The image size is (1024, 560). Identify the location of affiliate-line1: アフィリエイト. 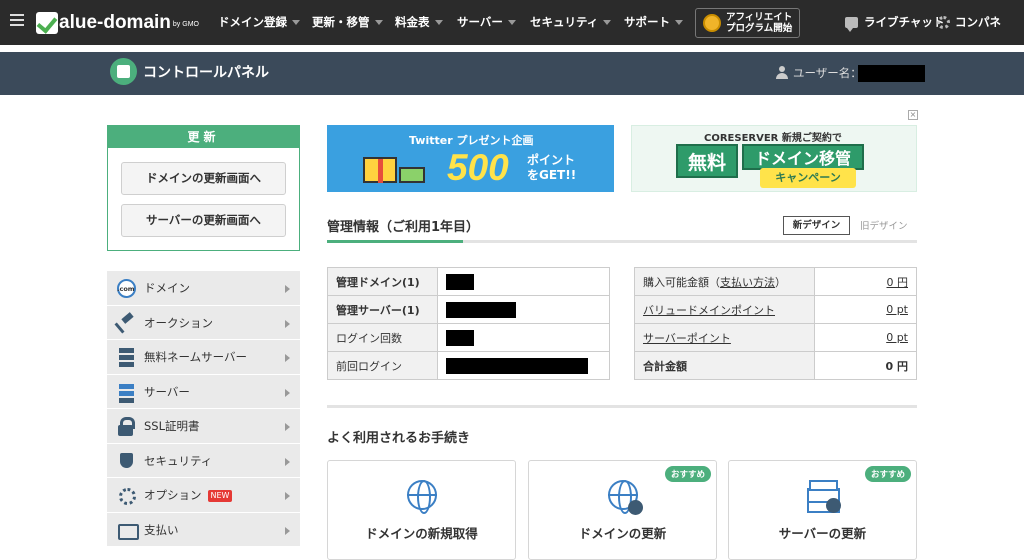
(759, 17).